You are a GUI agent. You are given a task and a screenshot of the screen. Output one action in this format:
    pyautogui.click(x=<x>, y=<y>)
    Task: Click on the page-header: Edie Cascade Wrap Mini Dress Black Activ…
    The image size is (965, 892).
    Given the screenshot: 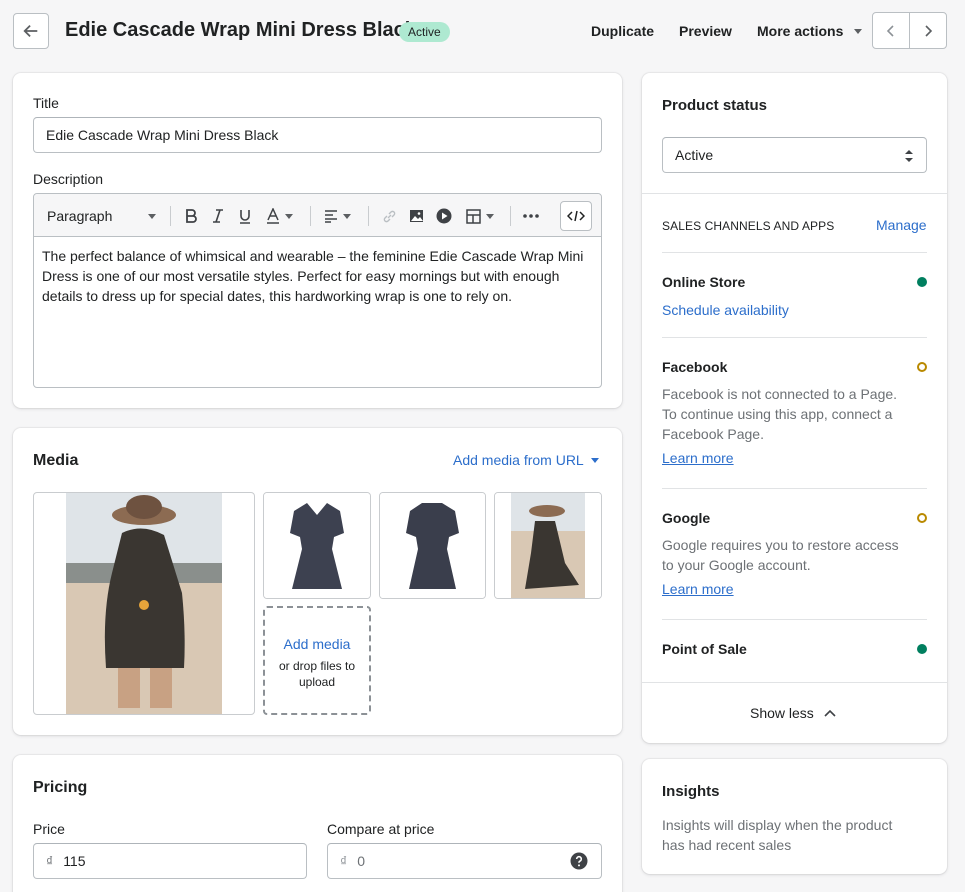 What is the action you would take?
    pyautogui.click(x=482, y=32)
    